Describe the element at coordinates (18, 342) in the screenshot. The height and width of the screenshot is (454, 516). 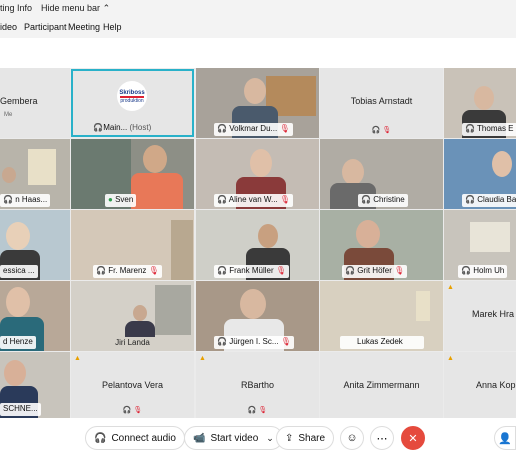
I see `participant-label: d Henze` at that location.